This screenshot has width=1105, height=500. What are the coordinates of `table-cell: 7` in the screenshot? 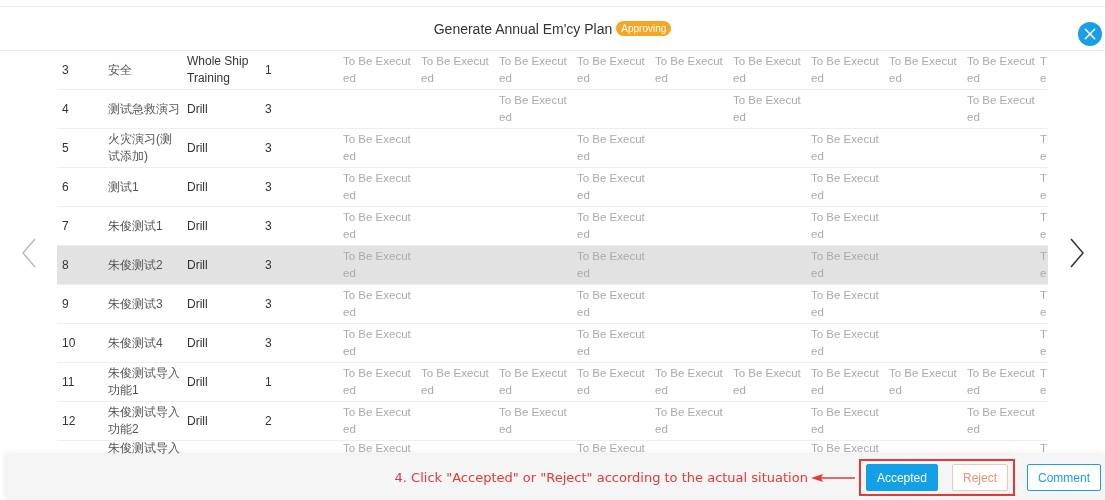 It's located at (65, 225).